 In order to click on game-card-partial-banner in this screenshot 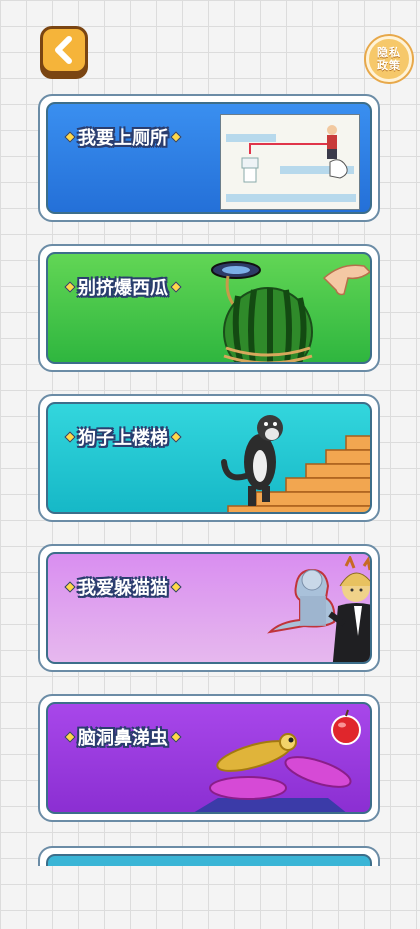, I will do `click(209, 860)`.